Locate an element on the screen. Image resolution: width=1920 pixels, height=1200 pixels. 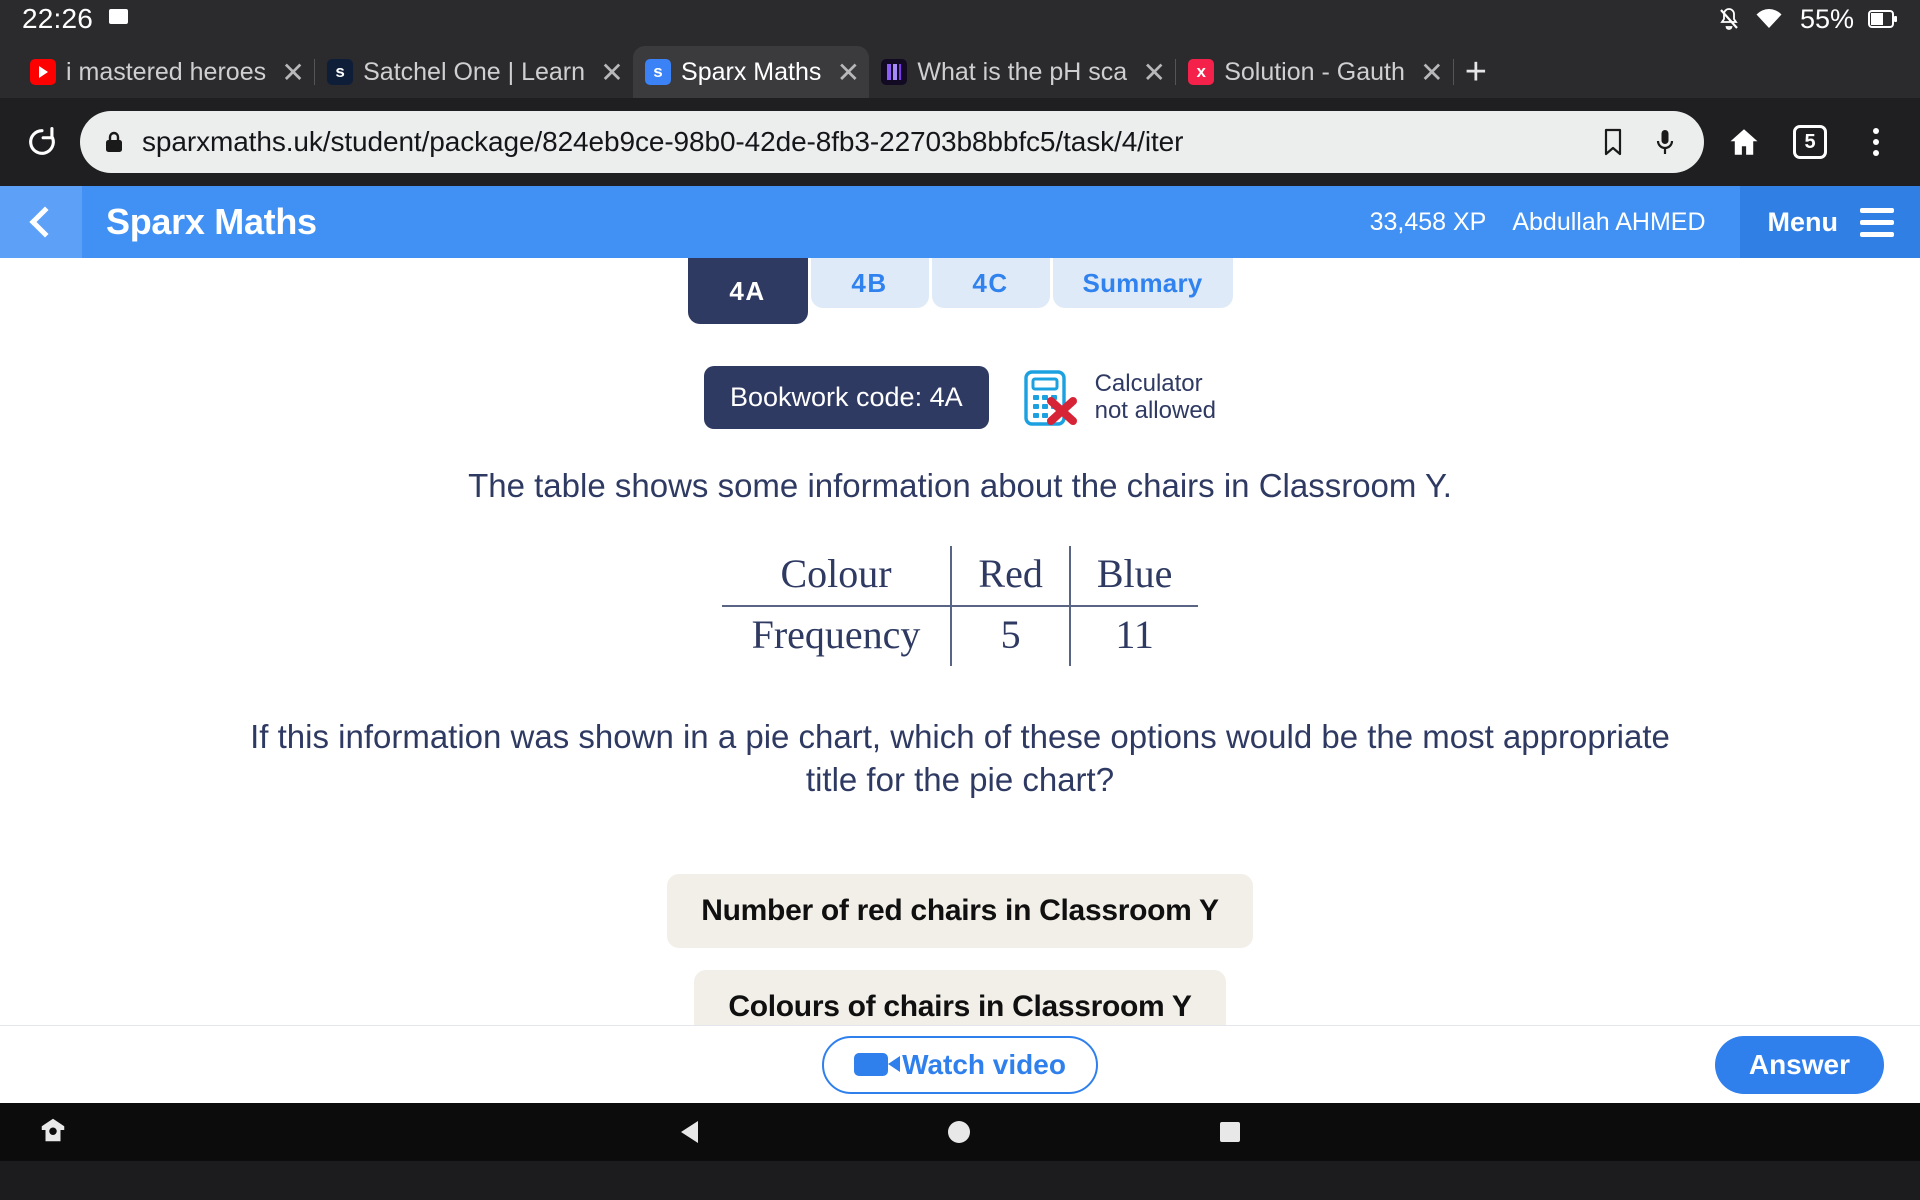
answer-button: Answer is located at coordinates (1799, 1064).